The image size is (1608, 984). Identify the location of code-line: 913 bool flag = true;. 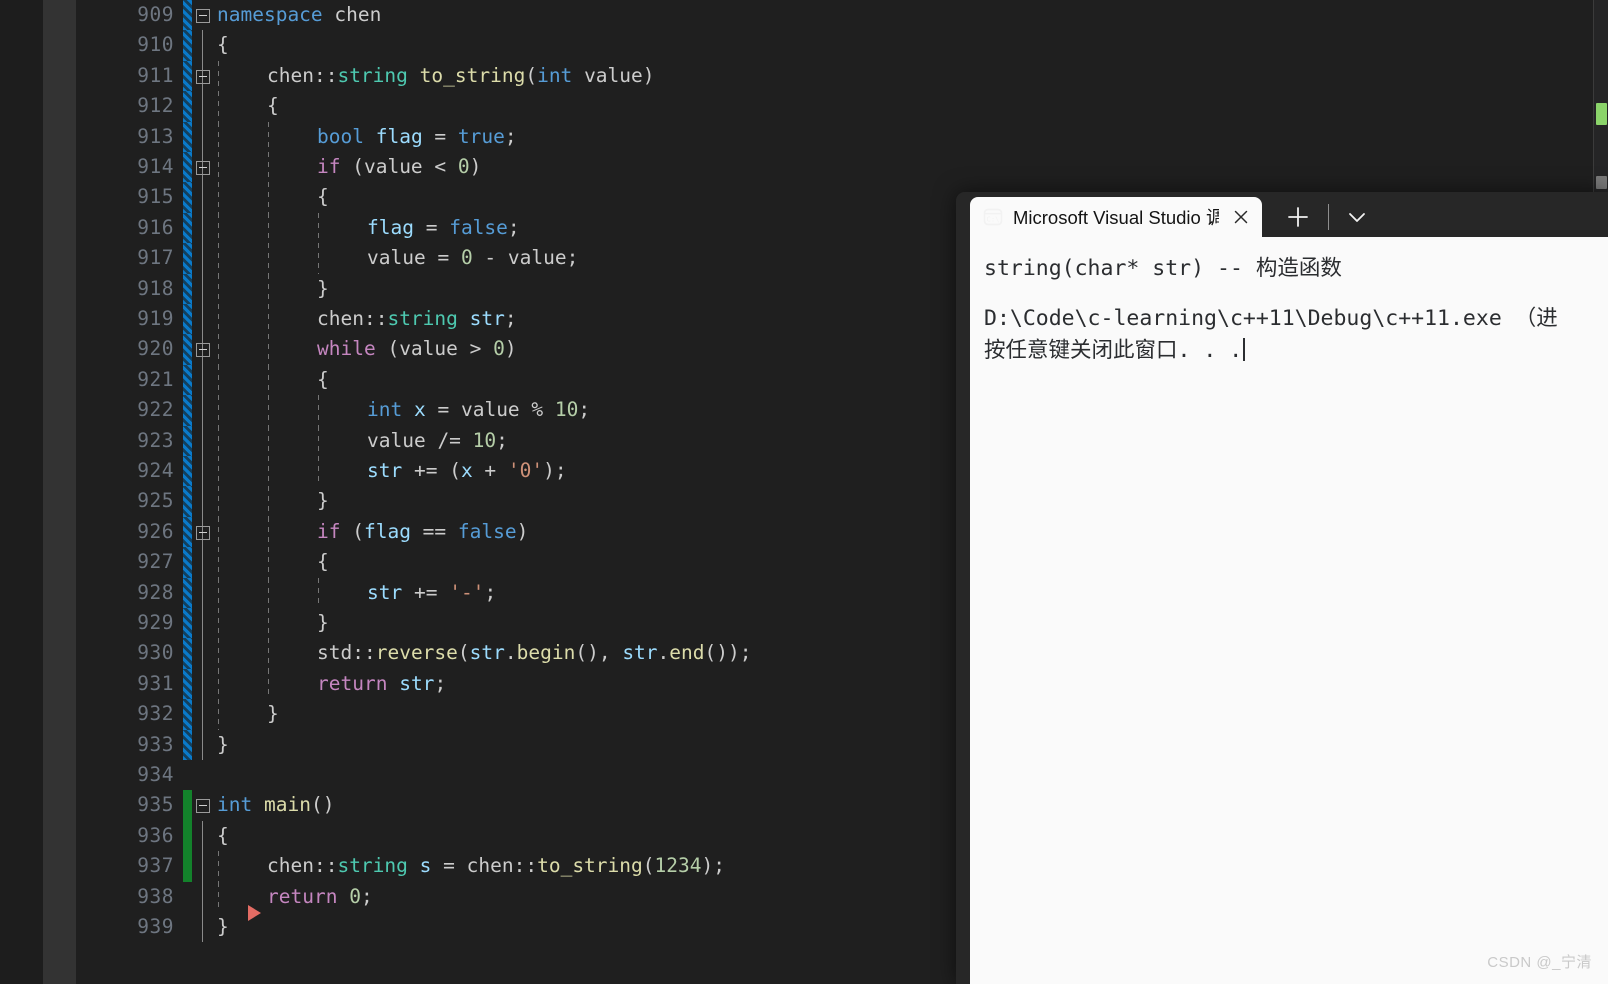
(842, 136).